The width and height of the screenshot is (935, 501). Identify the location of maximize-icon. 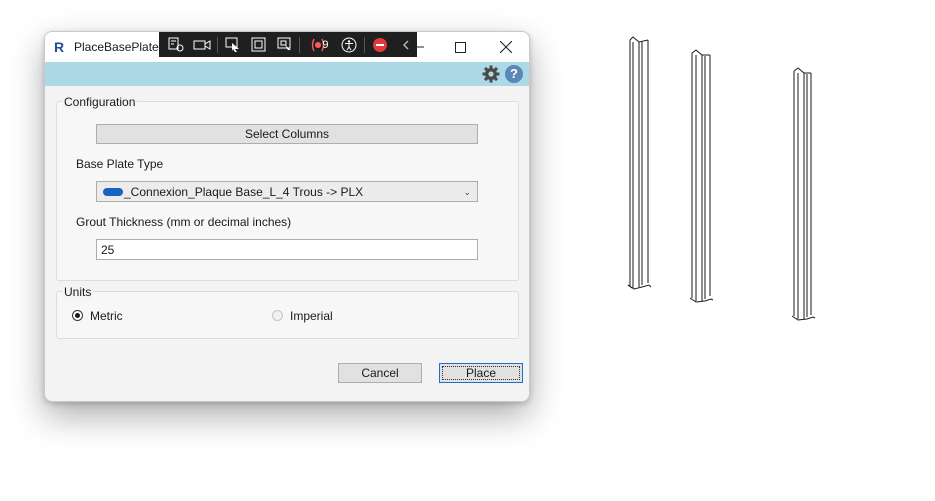
(460, 47).